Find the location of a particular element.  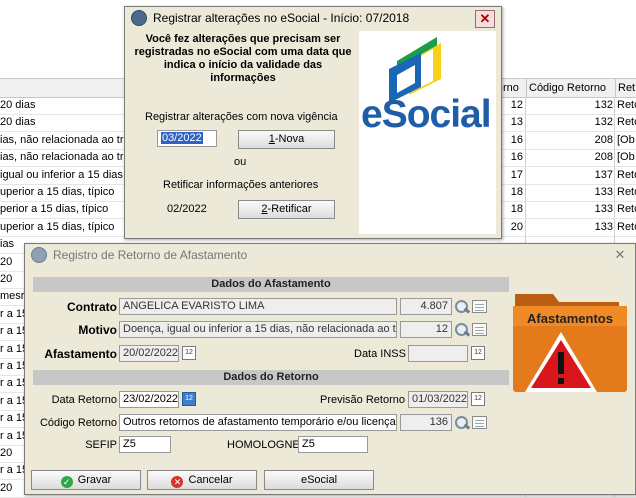

row-description: mesr is located at coordinates (12, 296).